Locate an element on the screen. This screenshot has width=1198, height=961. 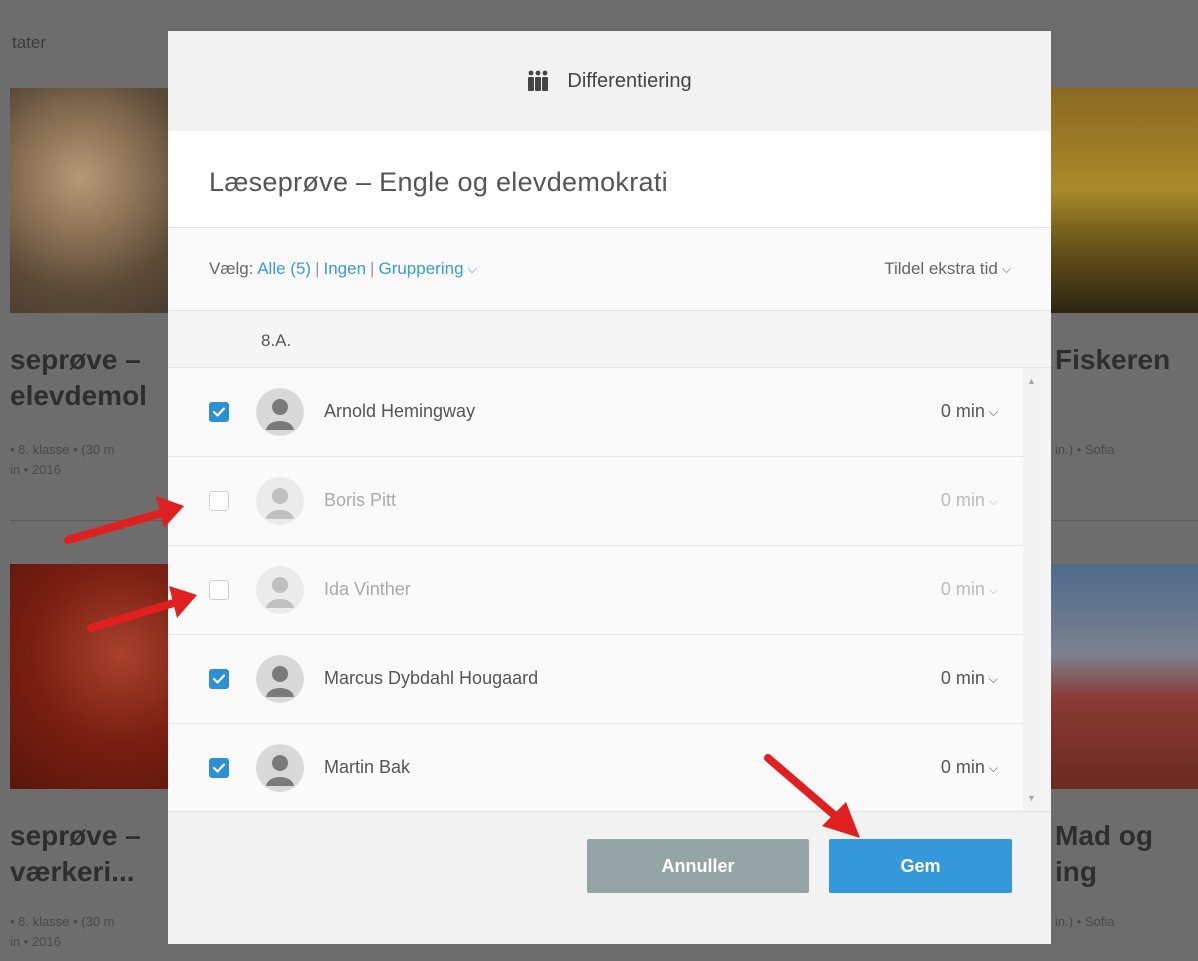
student-row: Ida Vinther 0 min ⌵ is located at coordinates (595, 590).